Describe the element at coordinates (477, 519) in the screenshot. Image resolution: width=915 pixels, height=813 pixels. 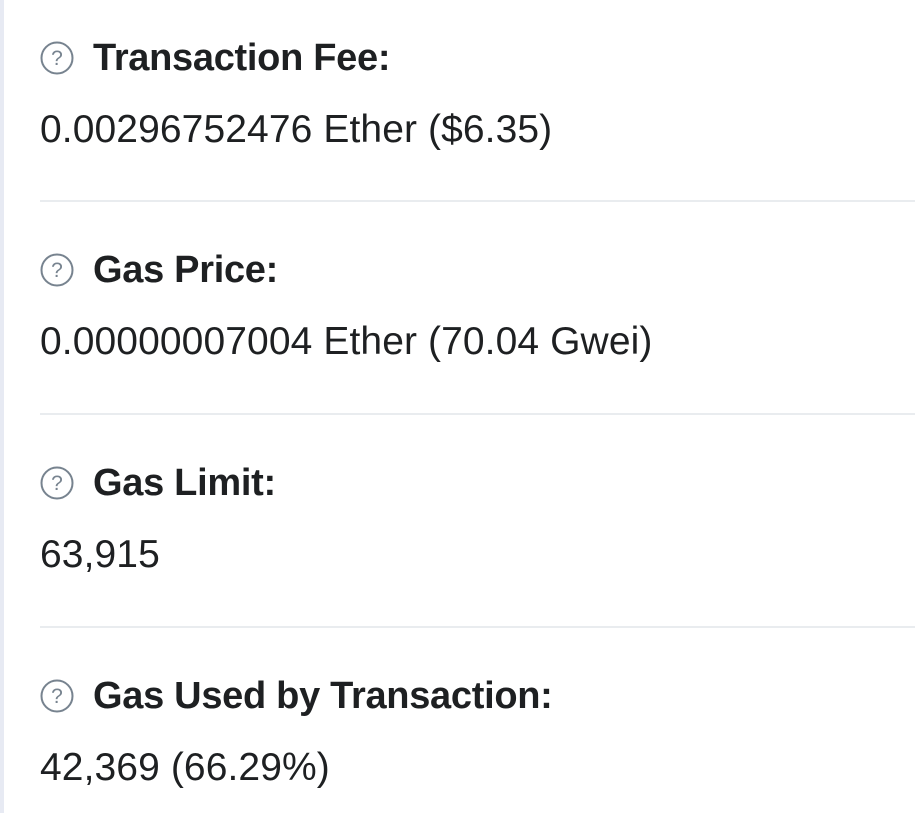
I see `gas-limit-row: ? Gas Limit: 63,915` at that location.